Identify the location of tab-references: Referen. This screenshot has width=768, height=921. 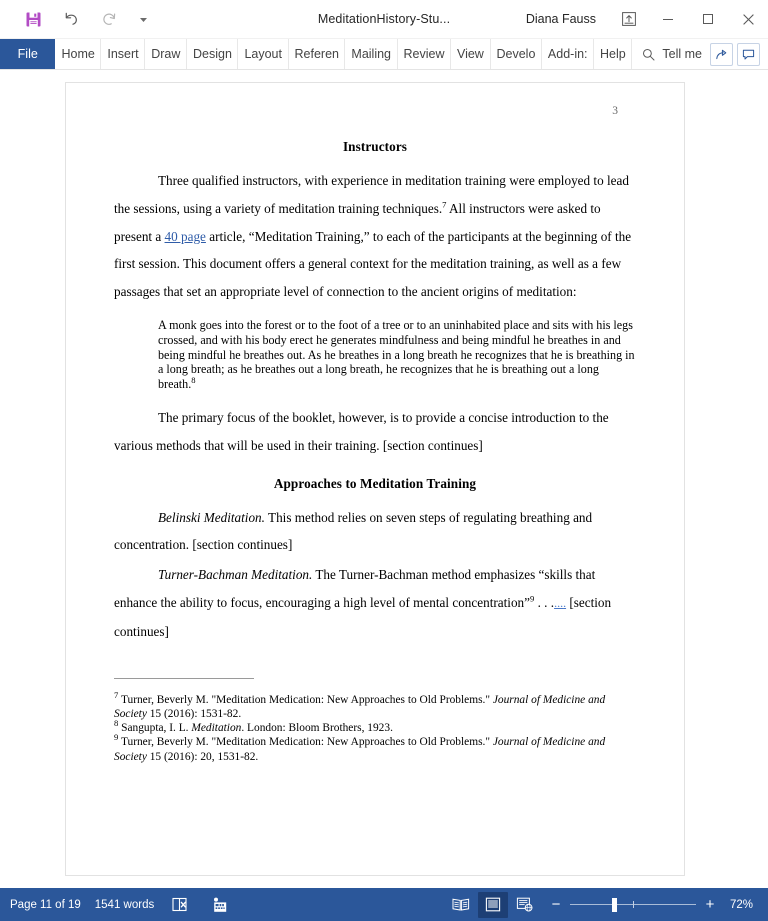
(317, 54).